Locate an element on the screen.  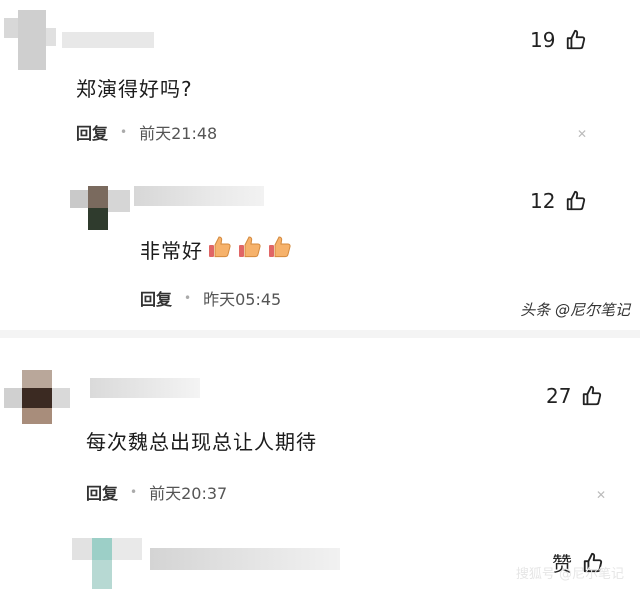
comment-meta: 回复 • 前天21:48 is located at coordinates (146, 132).